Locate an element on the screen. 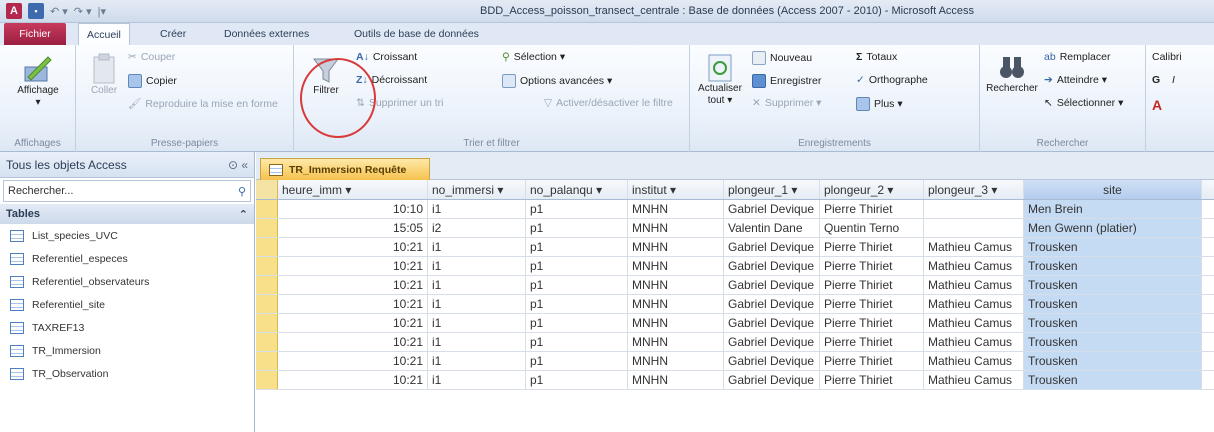  sort-ascending-button: A↓ Croissant is located at coordinates (386, 57).